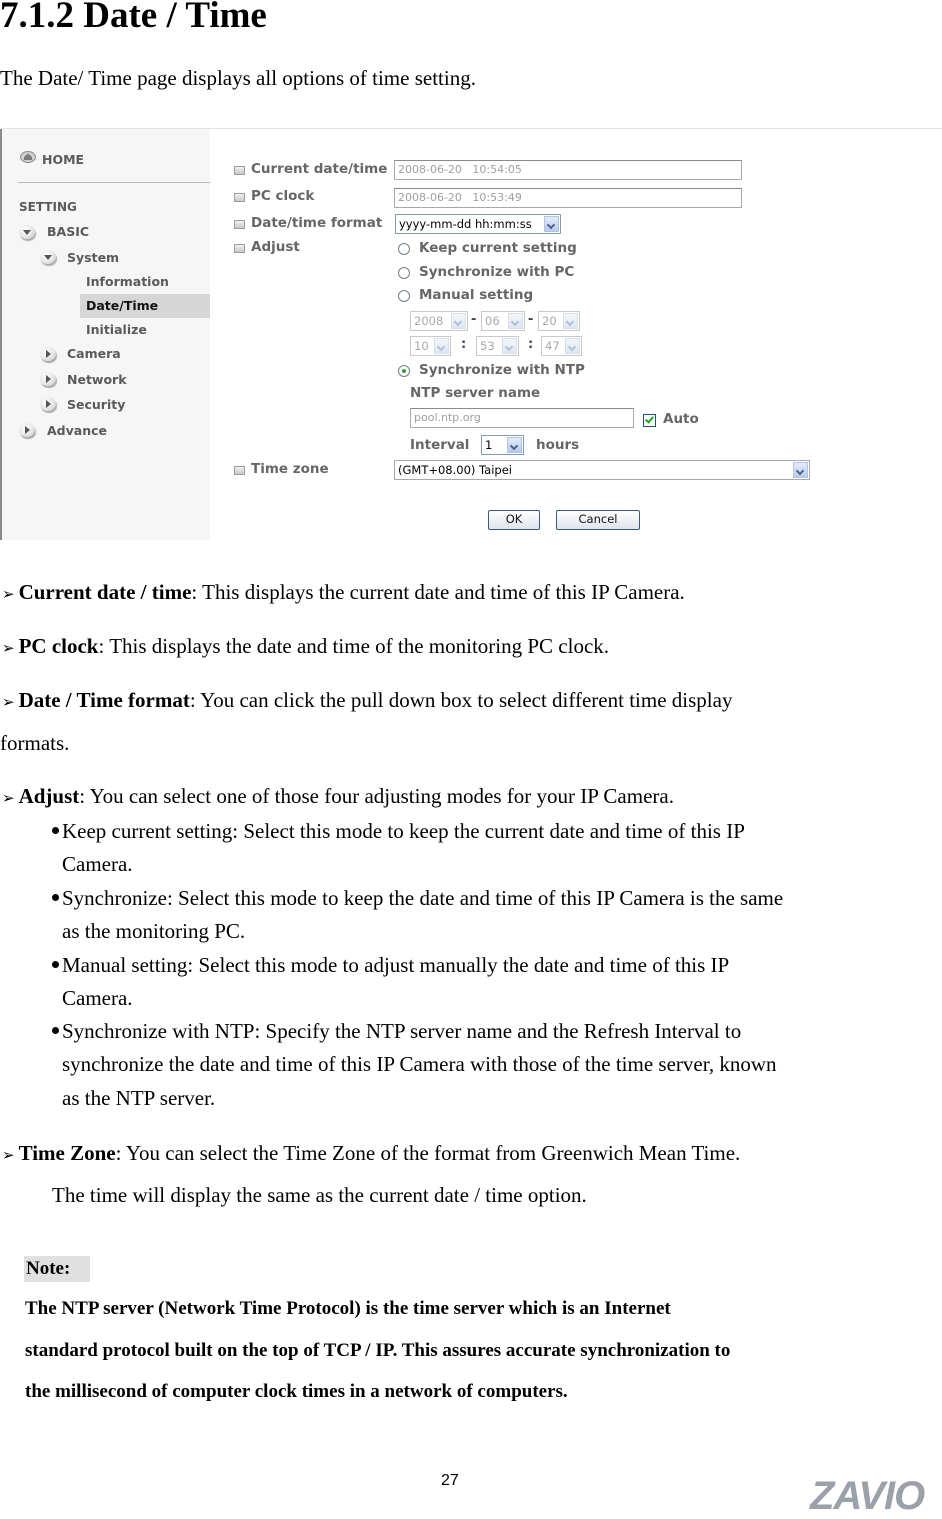  What do you see at coordinates (559, 321) in the screenshot?
I see `manual-day-select: 20` at bounding box center [559, 321].